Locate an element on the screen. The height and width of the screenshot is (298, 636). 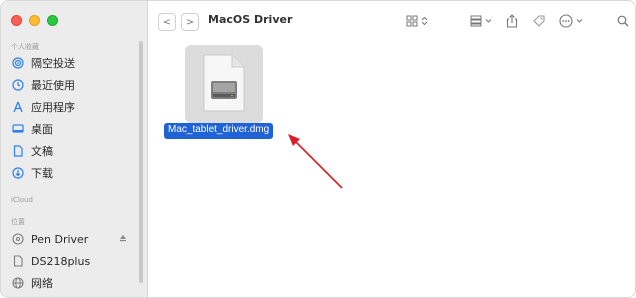
sidebar-item-airdrop: 隔空投送 is located at coordinates (74, 63).